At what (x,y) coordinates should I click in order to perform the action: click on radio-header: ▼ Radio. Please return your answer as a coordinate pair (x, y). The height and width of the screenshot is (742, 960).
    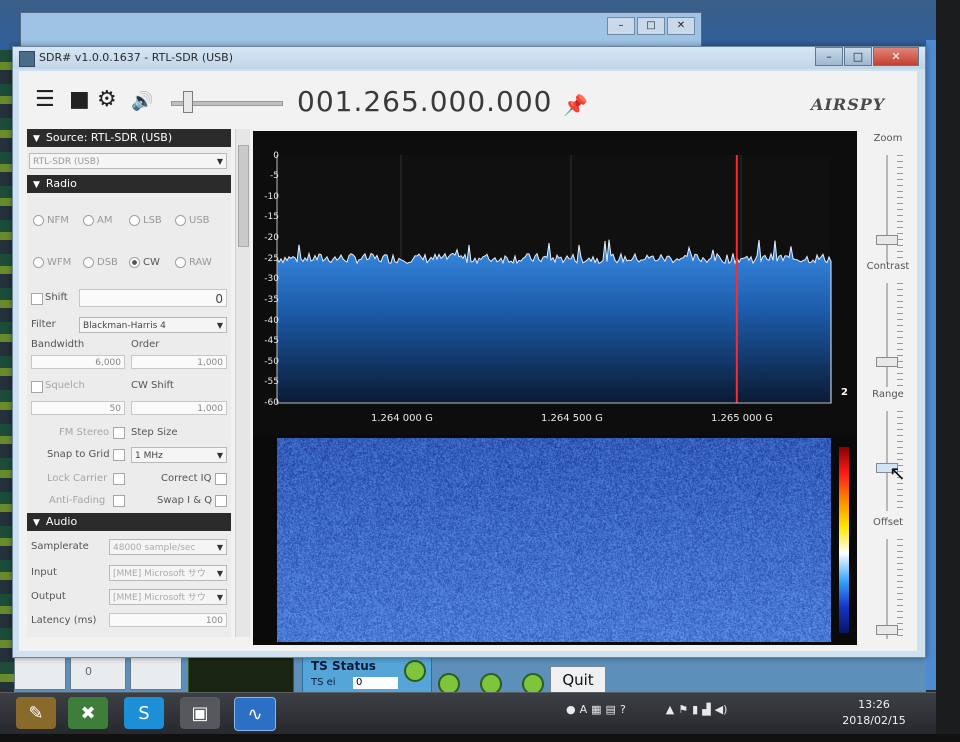
    Looking at the image, I should click on (129, 184).